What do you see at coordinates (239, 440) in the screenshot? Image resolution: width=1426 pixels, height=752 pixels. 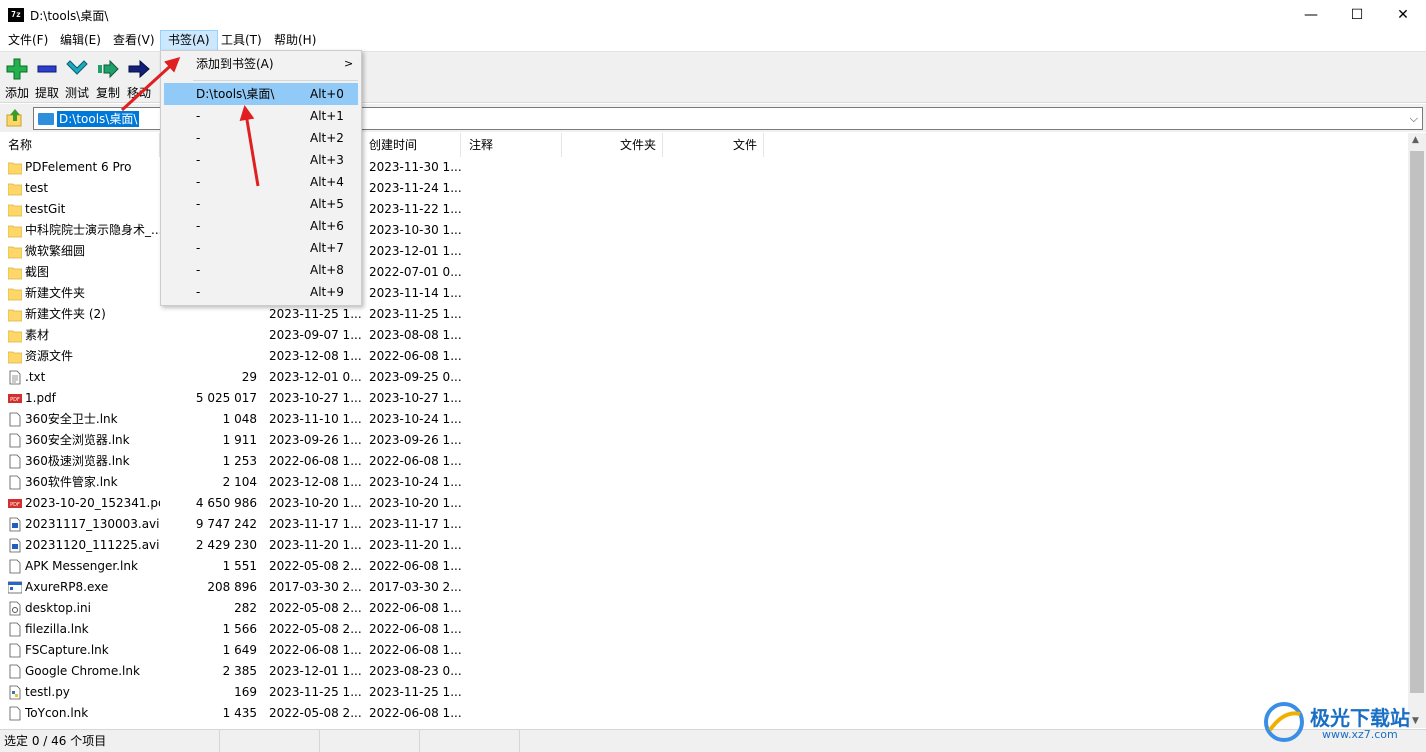 I see `file-size: 1 911` at bounding box center [239, 440].